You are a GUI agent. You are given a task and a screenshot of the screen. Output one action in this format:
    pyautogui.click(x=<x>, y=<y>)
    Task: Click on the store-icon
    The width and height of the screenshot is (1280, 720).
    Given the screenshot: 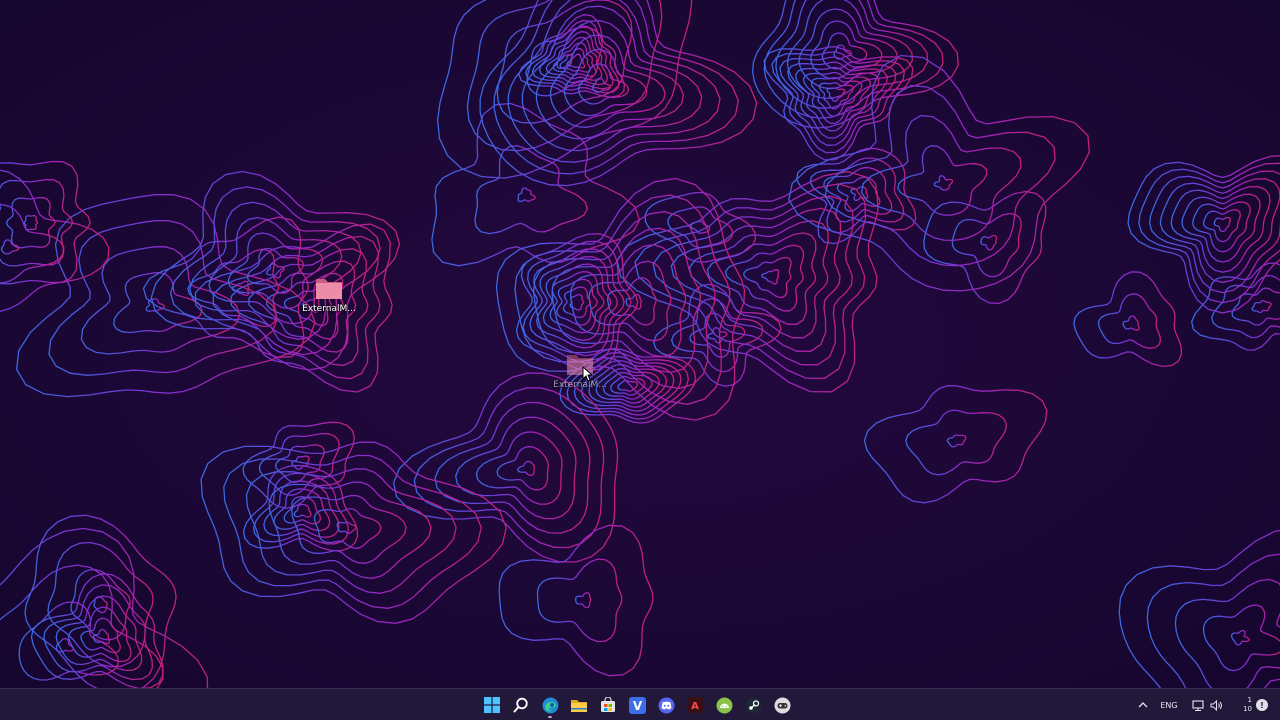 What is the action you would take?
    pyautogui.click(x=608, y=704)
    